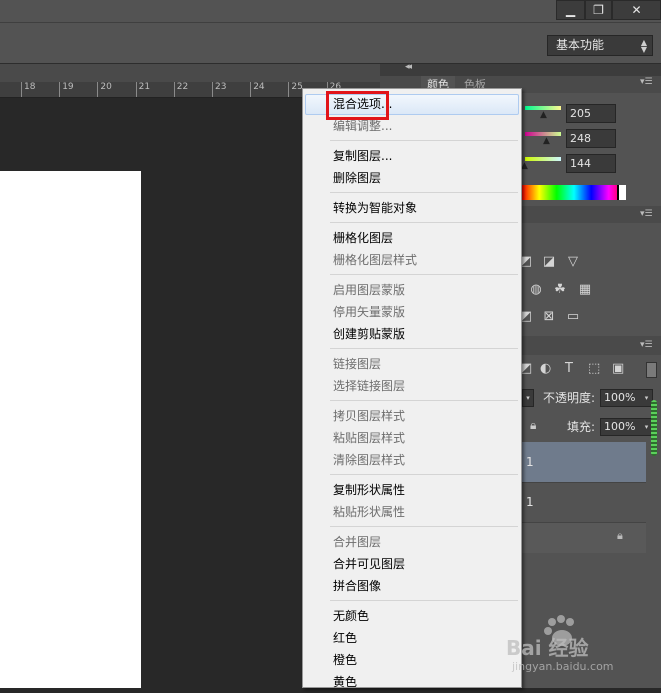 The image size is (661, 693). What do you see at coordinates (524, 166) in the screenshot?
I see `blue-slider-thumb-icon: ▲` at bounding box center [524, 166].